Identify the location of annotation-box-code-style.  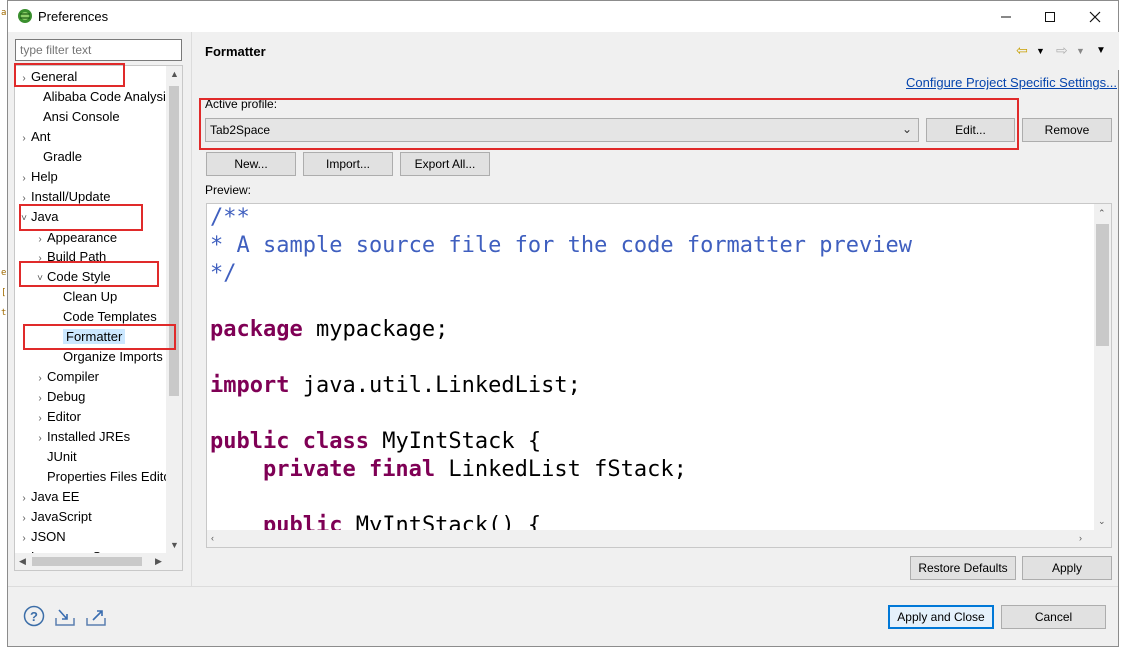
(89, 274).